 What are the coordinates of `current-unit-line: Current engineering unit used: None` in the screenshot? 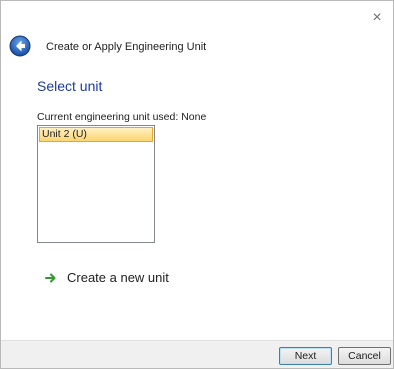 It's located at (121, 117).